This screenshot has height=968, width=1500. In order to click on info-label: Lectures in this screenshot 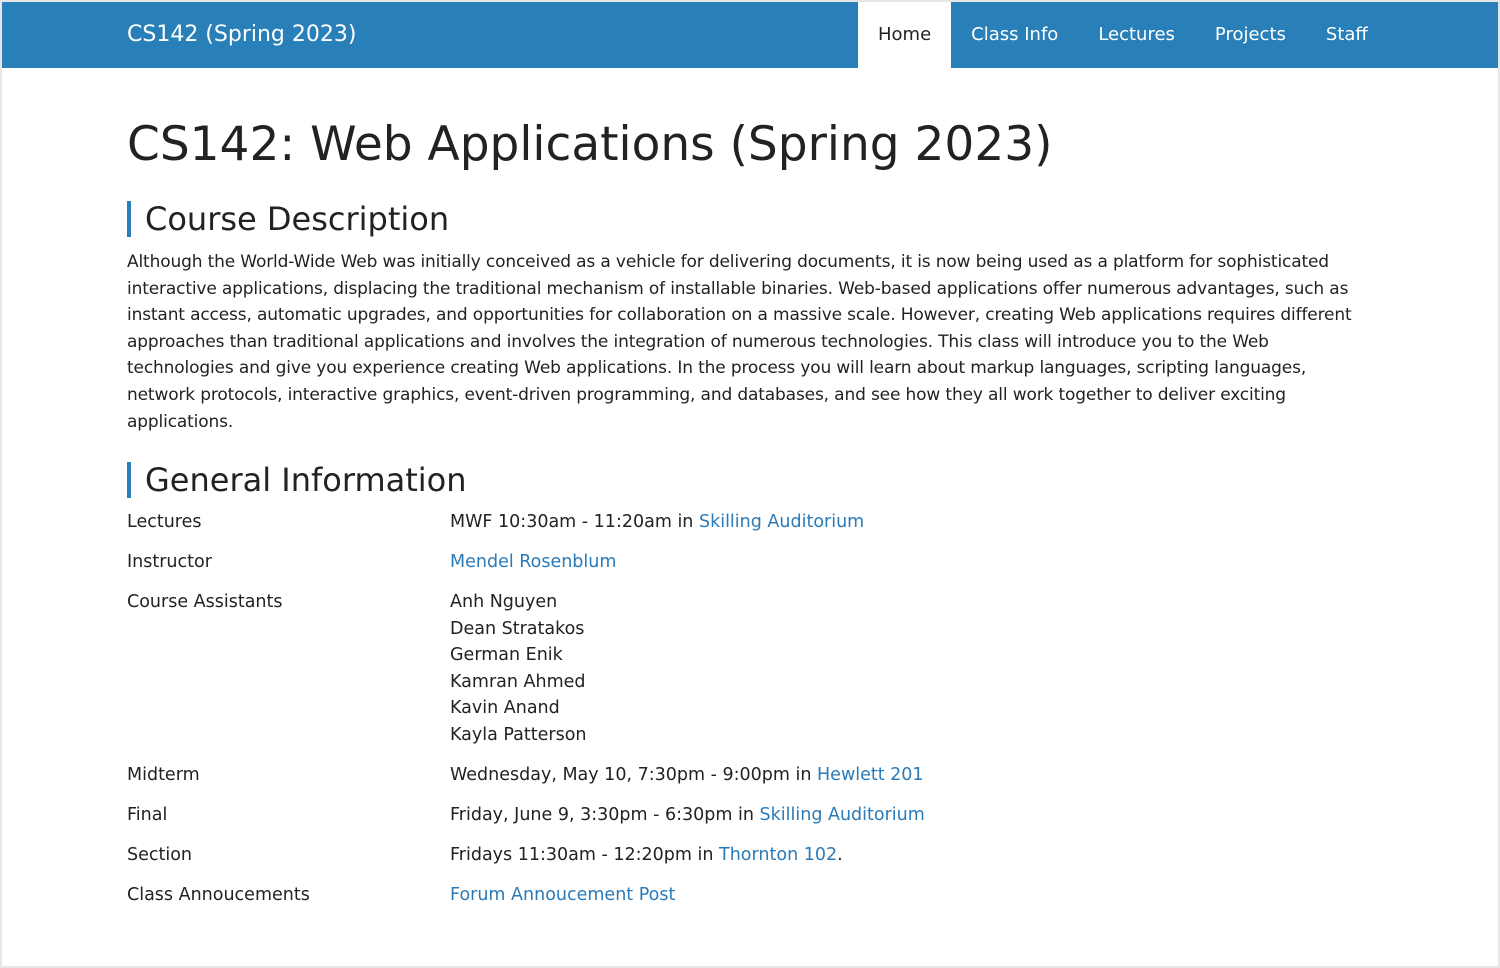, I will do `click(164, 522)`.